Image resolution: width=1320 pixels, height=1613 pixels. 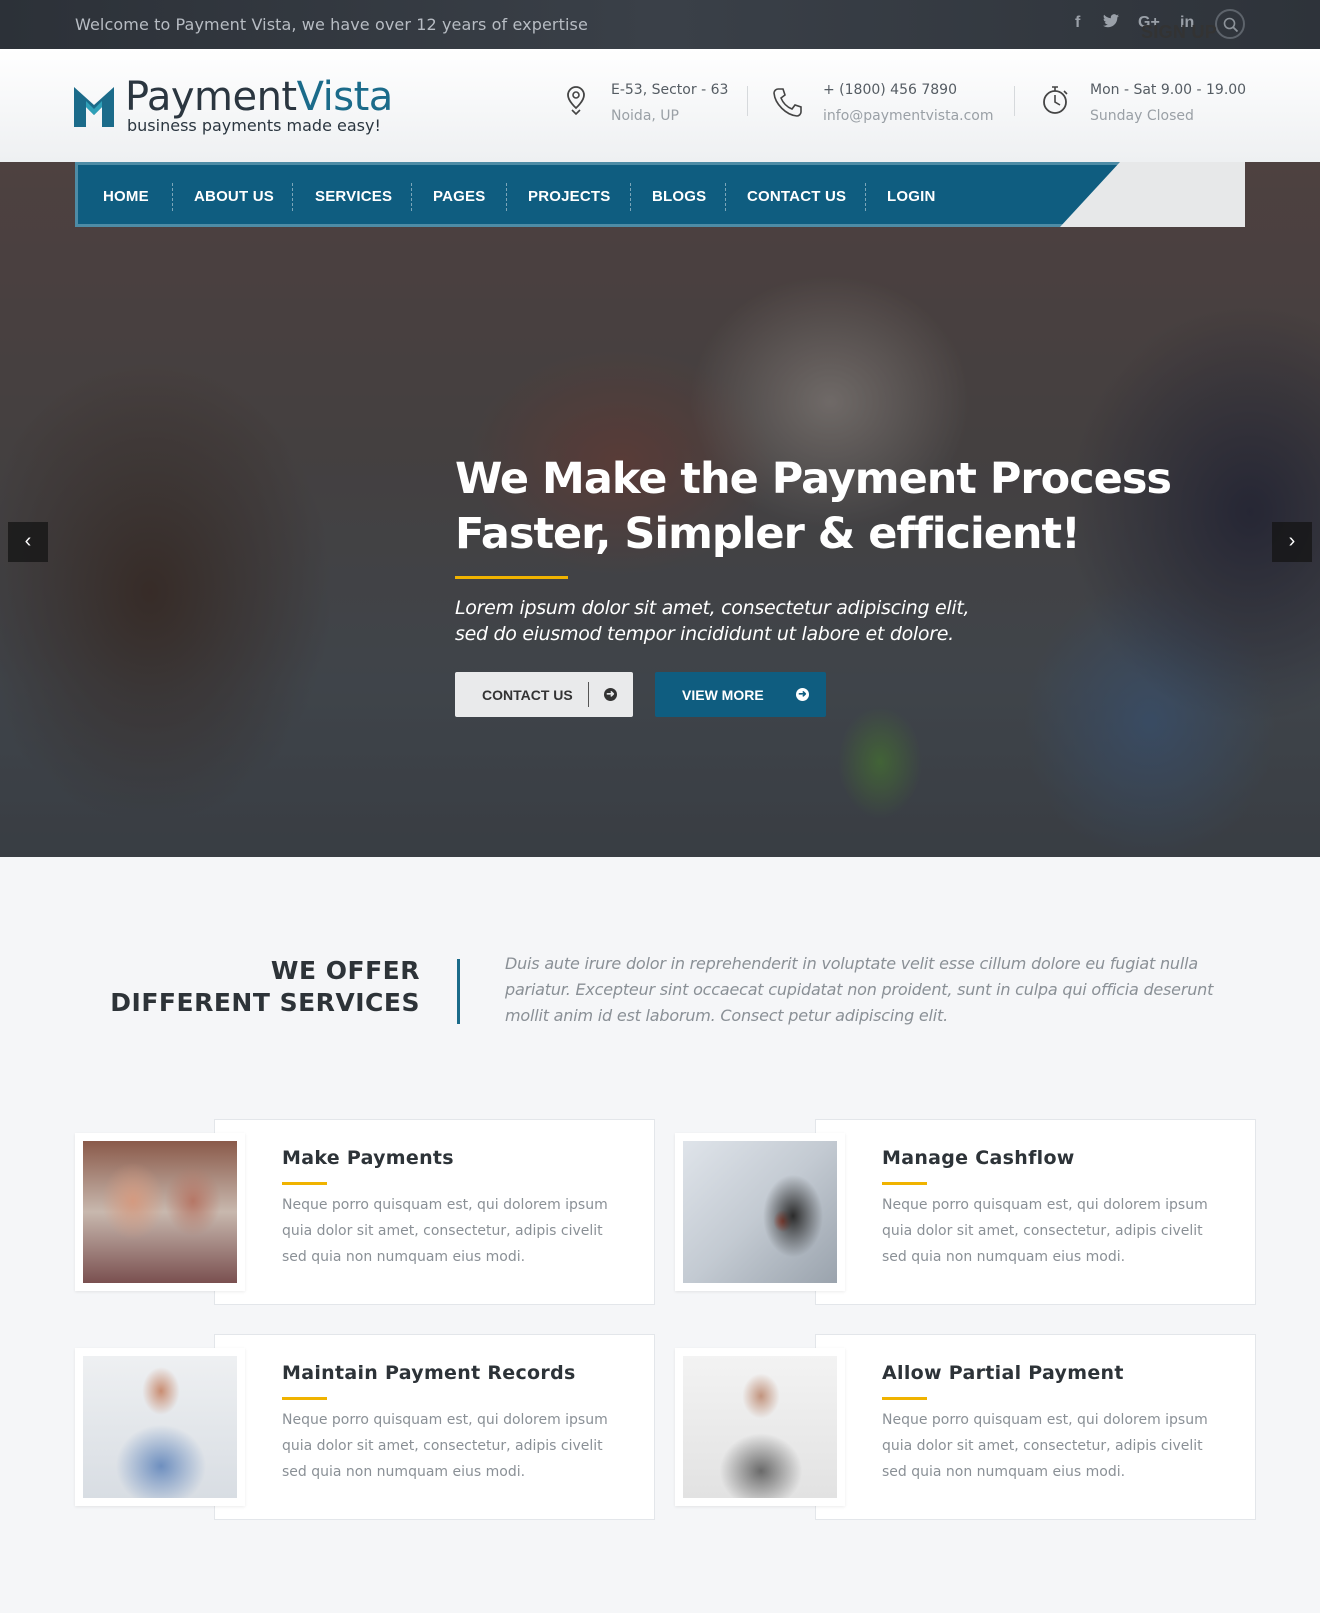 I want to click on location-pin-icon, so click(x=576, y=100).